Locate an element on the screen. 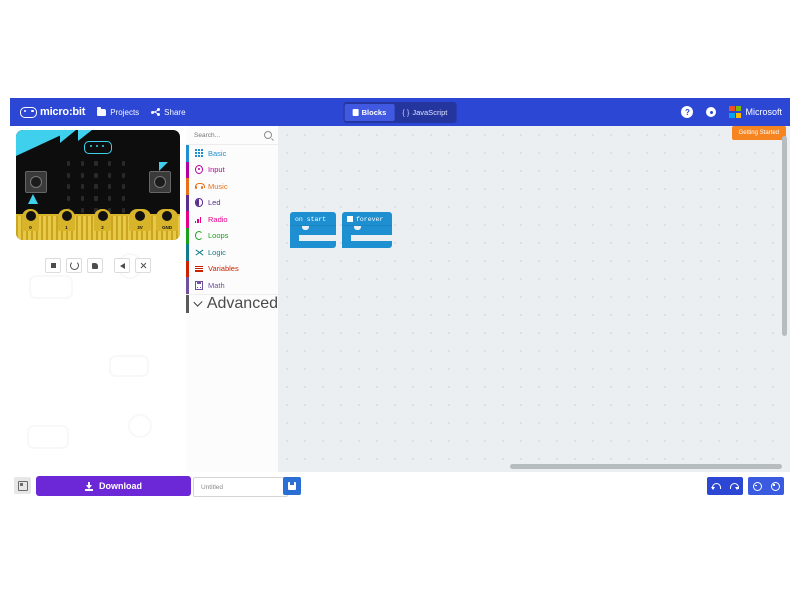 The image size is (800, 600). undo-button is located at coordinates (716, 486).